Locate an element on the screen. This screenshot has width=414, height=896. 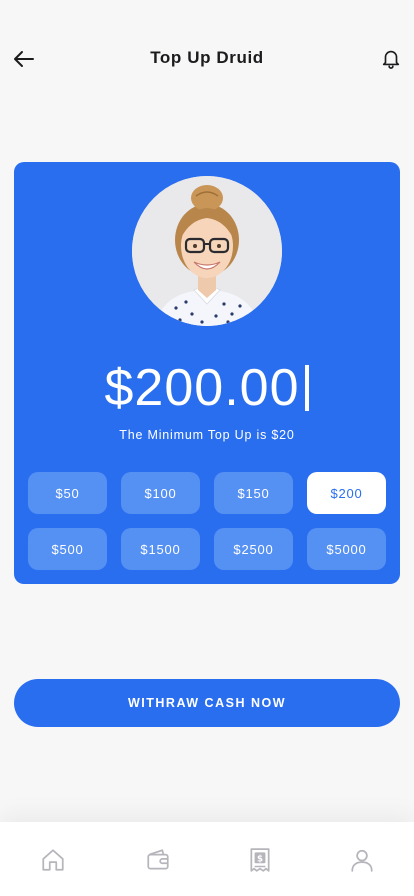
amount-value: $200.00 is located at coordinates (202, 388).